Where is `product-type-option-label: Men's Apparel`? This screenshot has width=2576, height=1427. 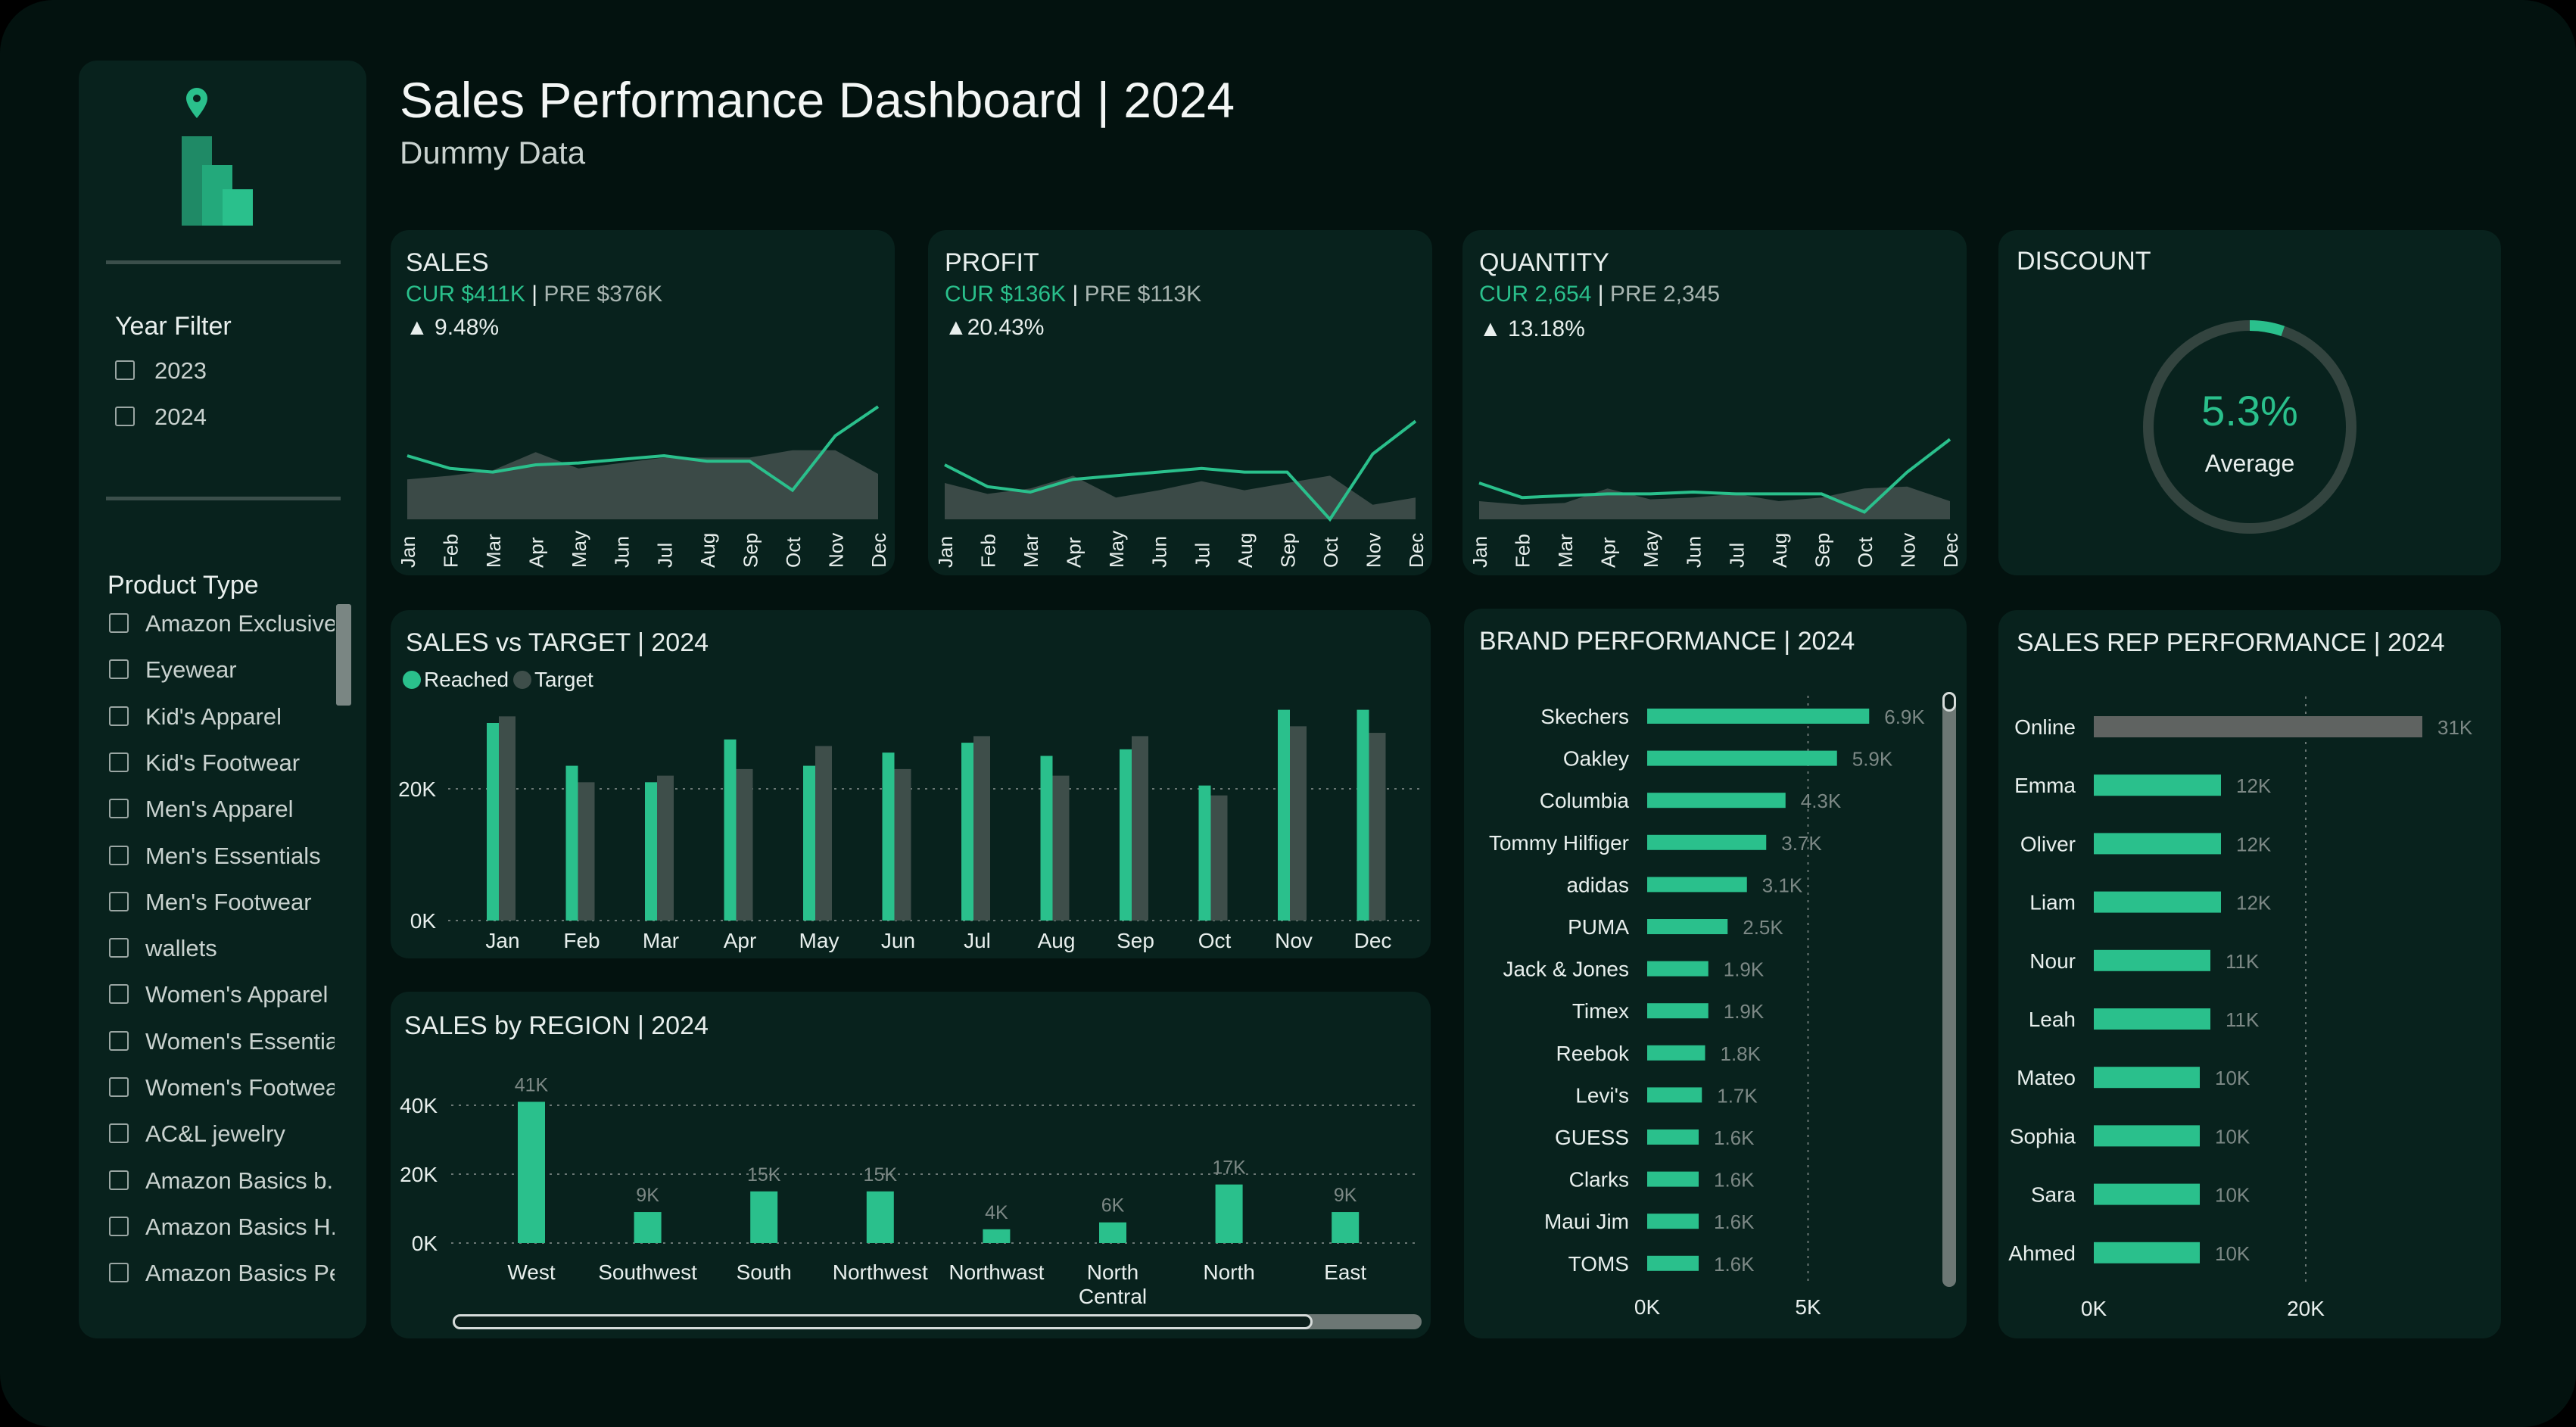
product-type-option-label: Men's Apparel is located at coordinates (219, 810).